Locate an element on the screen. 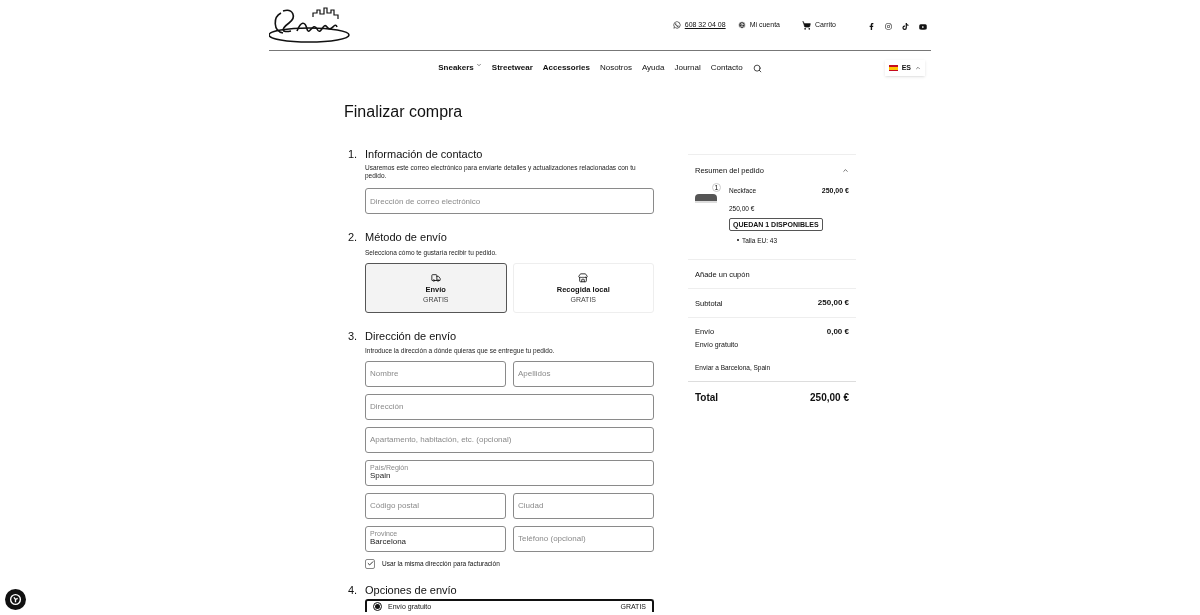 The image size is (1200, 615). input-field: Nombre is located at coordinates (435, 373).